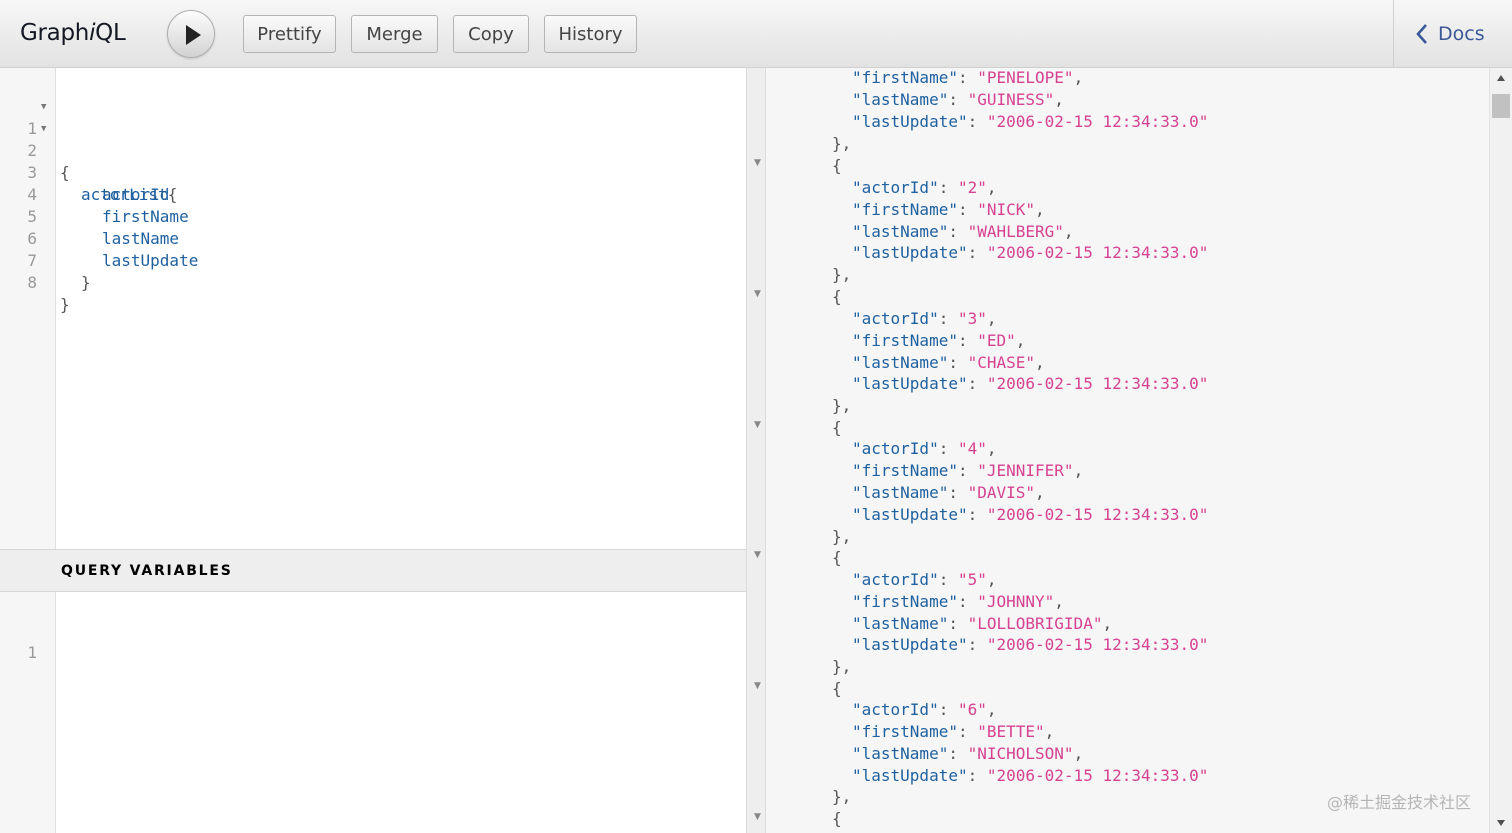  What do you see at coordinates (982, 623) in the screenshot?
I see `result-line: "lastName": "LOLLOBRIGIDA",` at bounding box center [982, 623].